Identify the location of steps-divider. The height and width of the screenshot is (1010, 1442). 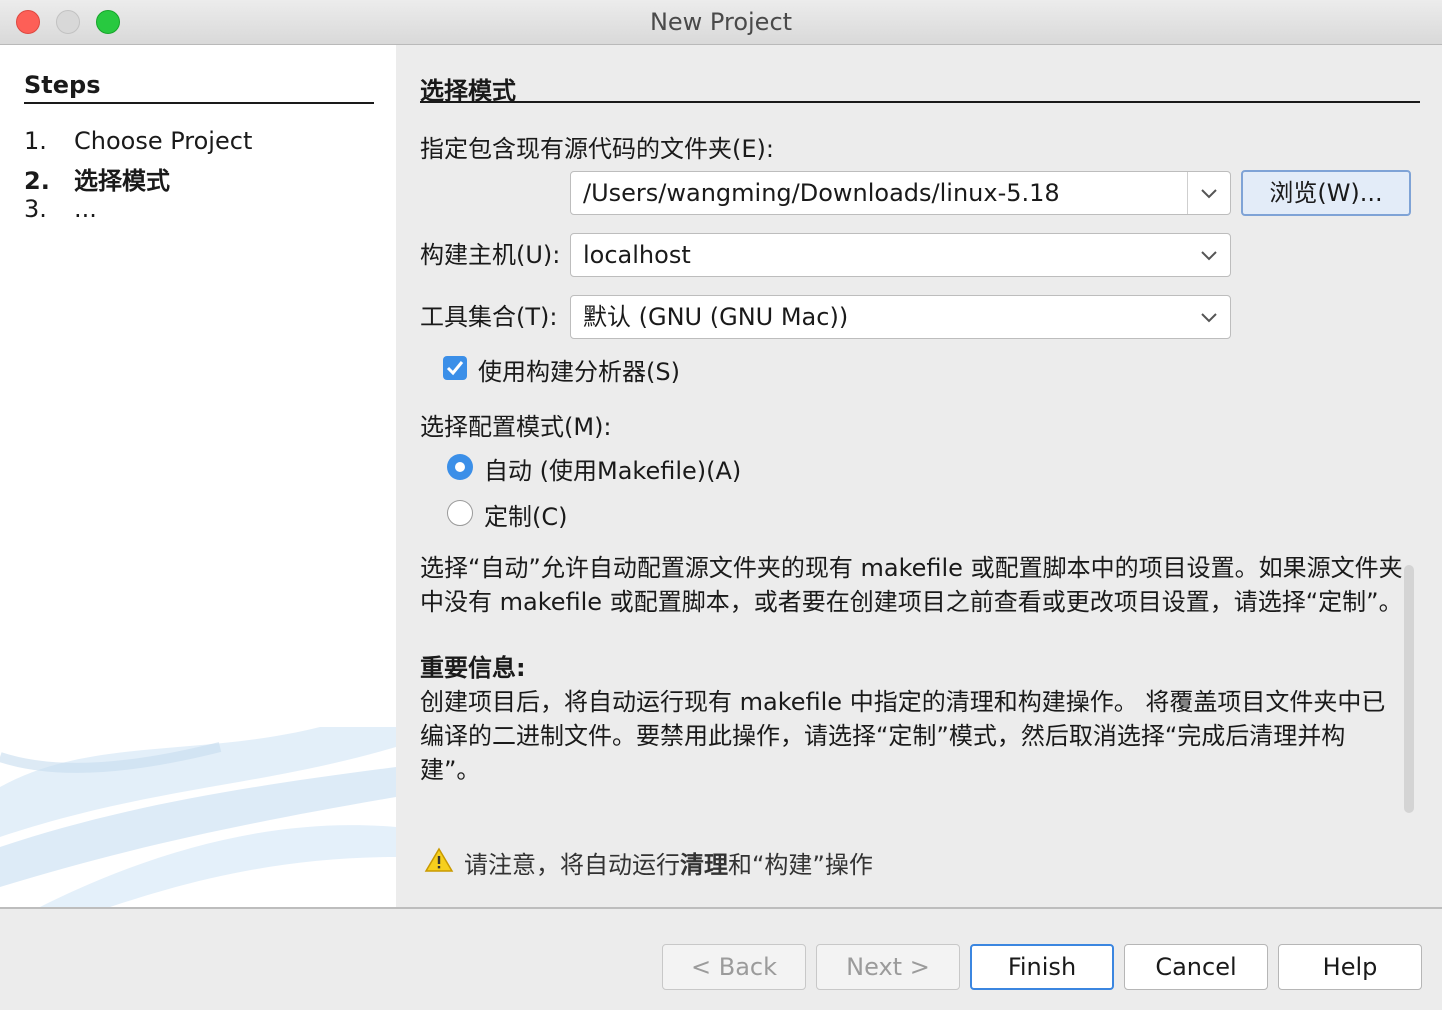
(199, 103).